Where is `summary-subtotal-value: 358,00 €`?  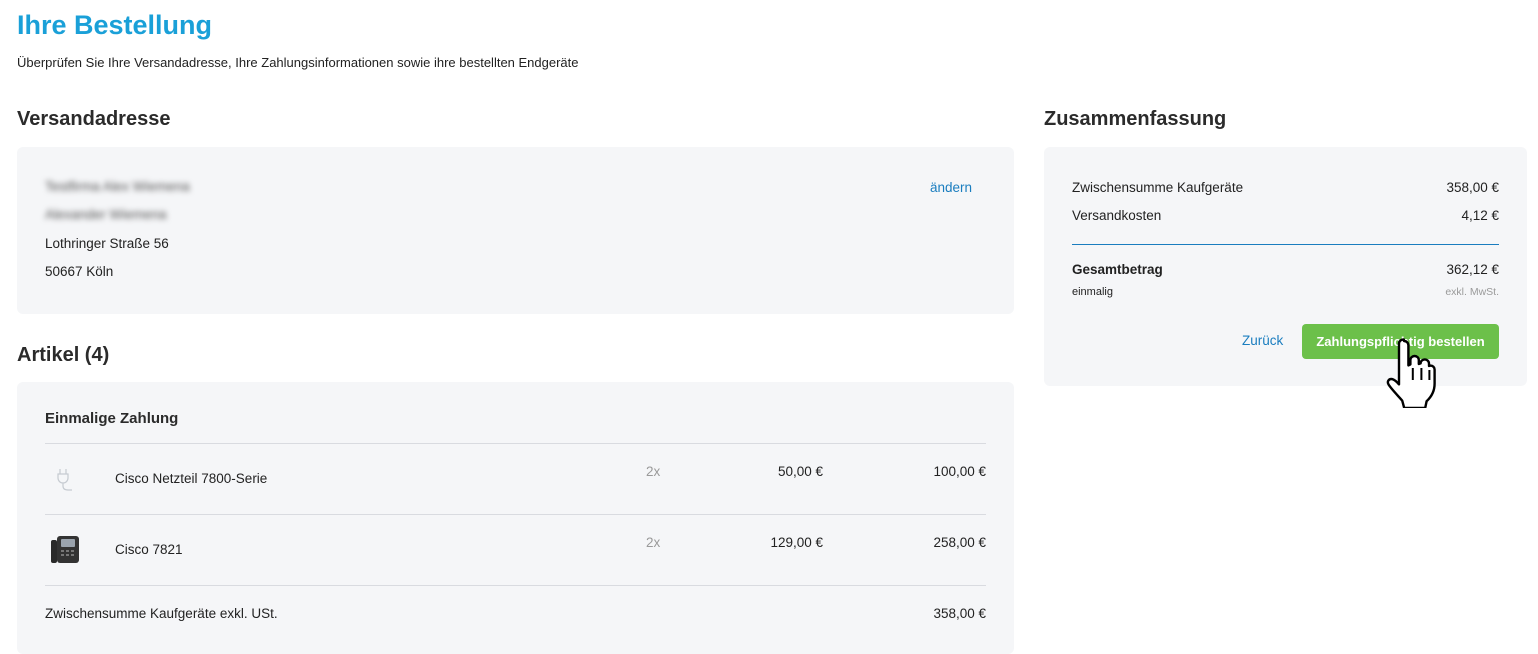 summary-subtotal-value: 358,00 € is located at coordinates (1472, 187).